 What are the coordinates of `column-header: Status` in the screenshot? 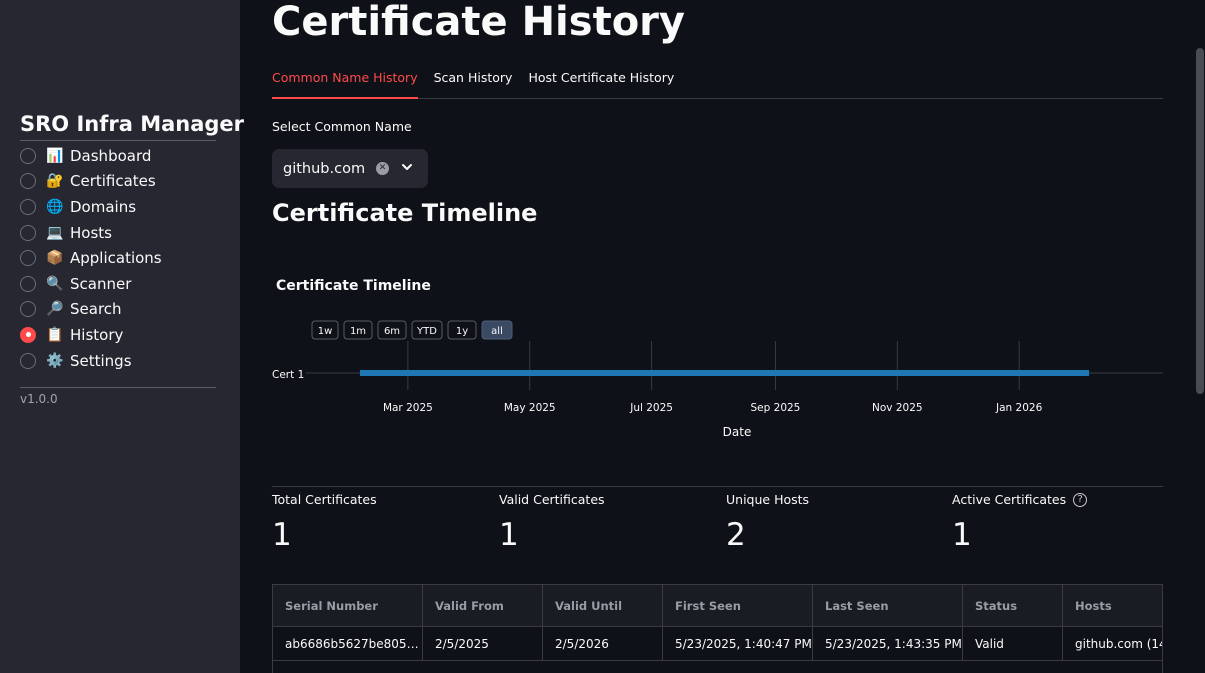 It's located at (1013, 605).